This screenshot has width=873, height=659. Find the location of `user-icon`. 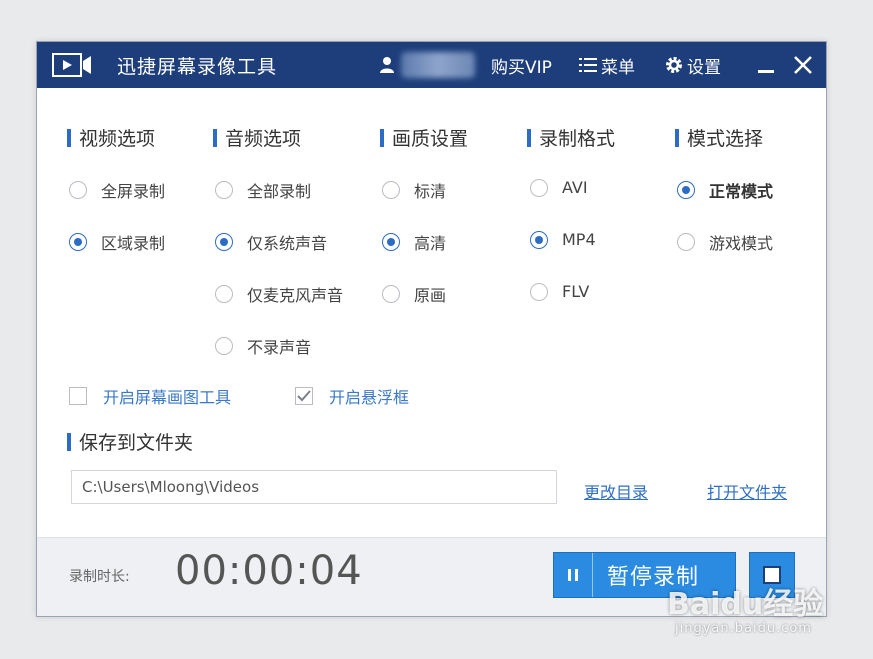

user-icon is located at coordinates (387, 65).